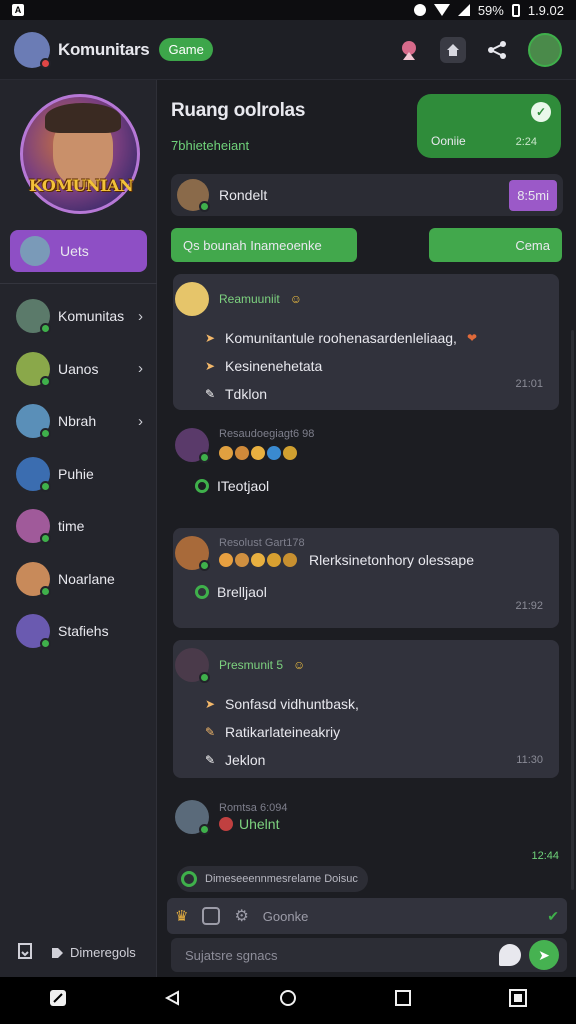 The image size is (576, 1024). I want to click on sidebar-item-label: Puhie, so click(76, 473).